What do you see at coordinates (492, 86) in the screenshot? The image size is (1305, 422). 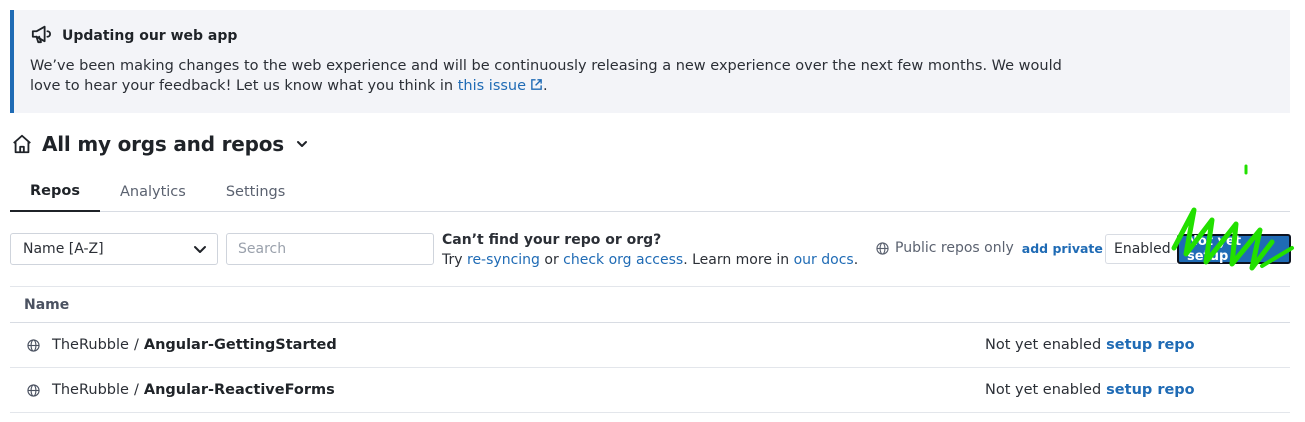 I see `this-issue-link-label: this issue` at bounding box center [492, 86].